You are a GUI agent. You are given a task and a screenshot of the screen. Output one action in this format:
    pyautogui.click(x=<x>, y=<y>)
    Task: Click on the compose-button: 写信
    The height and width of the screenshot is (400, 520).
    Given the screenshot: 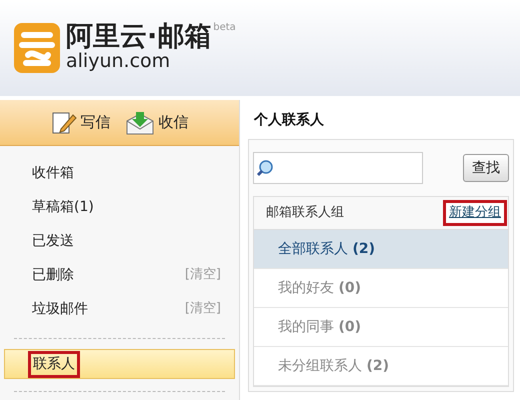 What is the action you would take?
    pyautogui.click(x=80, y=123)
    